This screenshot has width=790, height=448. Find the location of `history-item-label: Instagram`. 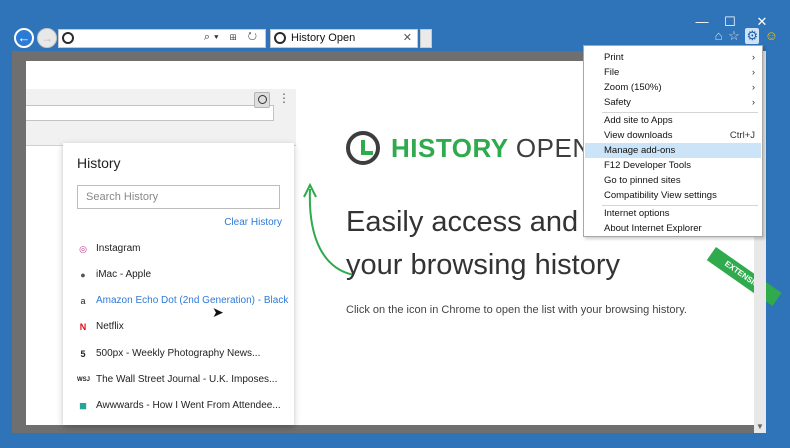

history-item-label: Instagram is located at coordinates (118, 248).